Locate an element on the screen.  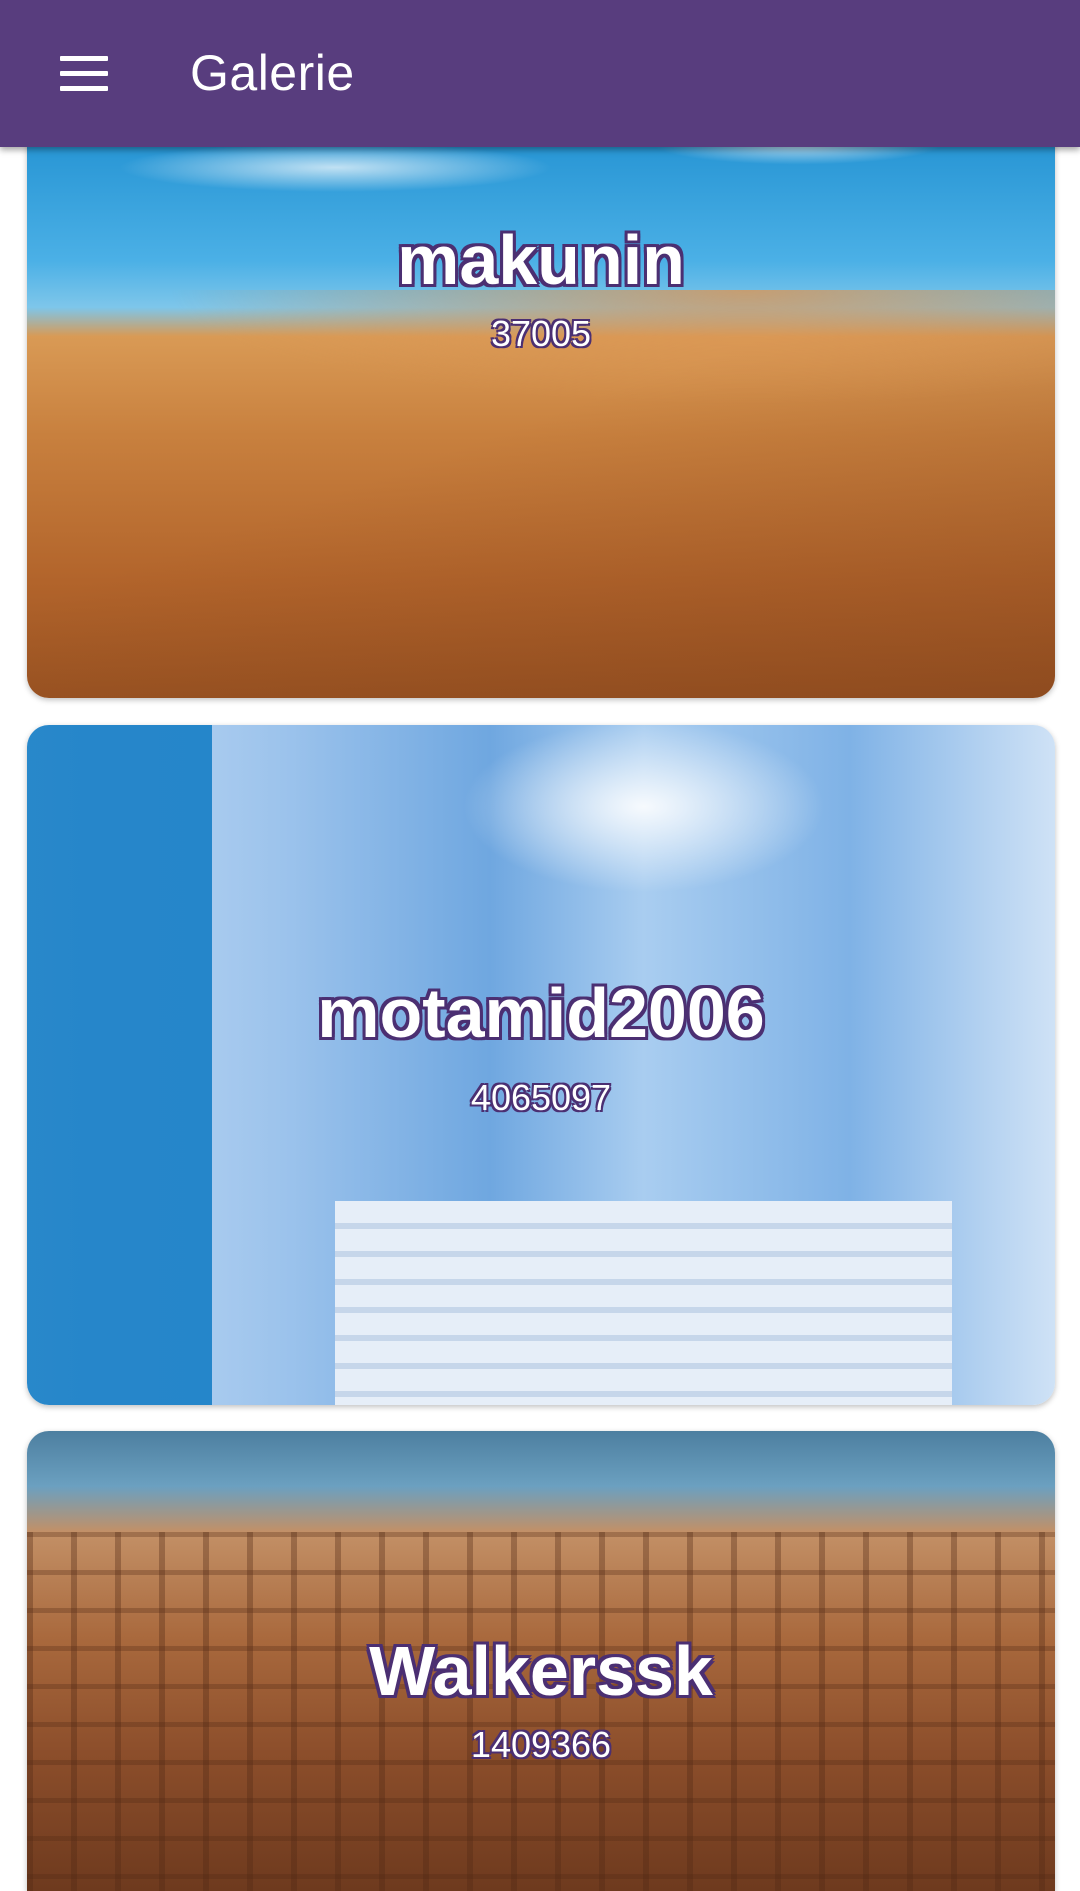
gallery-card-count: 1409366 is located at coordinates (541, 1744).